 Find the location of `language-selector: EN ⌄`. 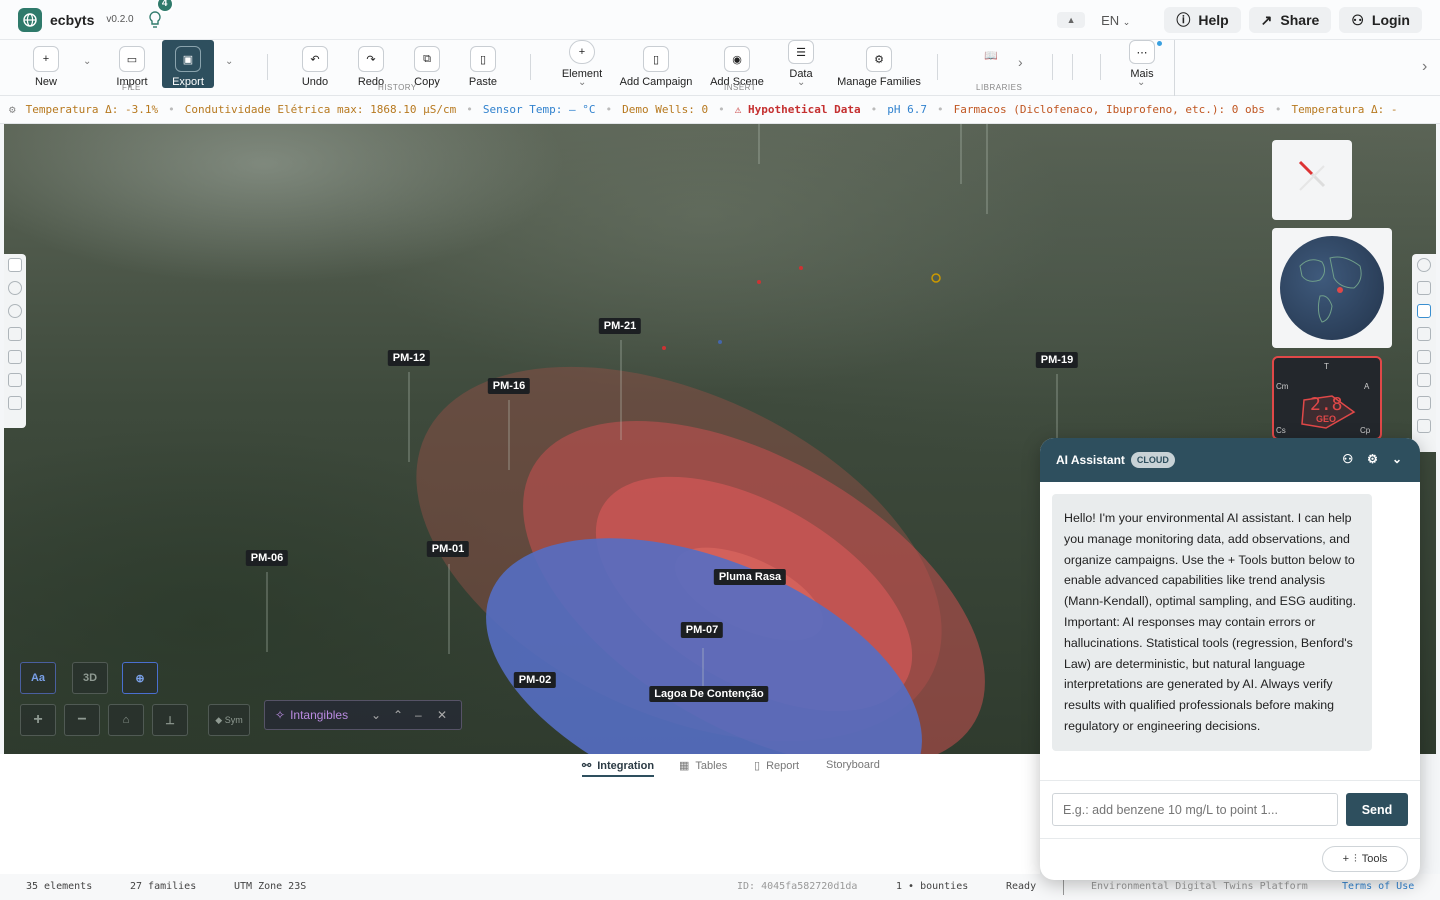

language-selector: EN ⌄ is located at coordinates (1115, 20).